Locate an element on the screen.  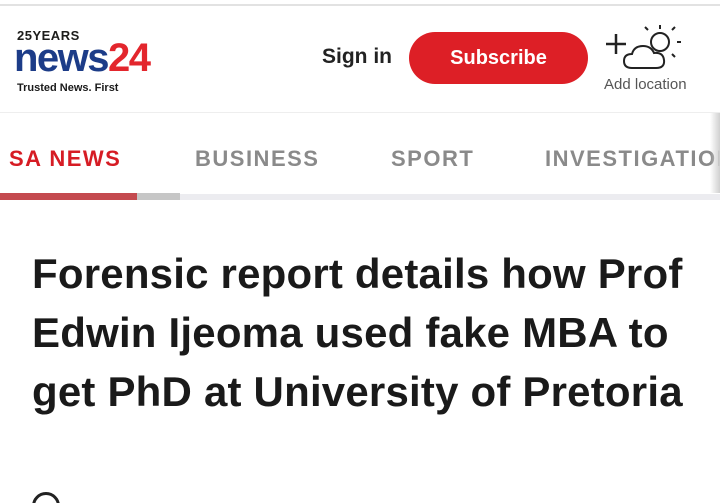
nav-scrollbar-thumb is located at coordinates (68, 196).